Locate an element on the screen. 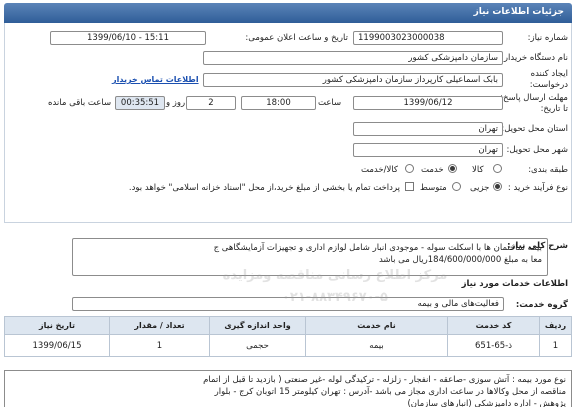  cell-need-date: 1399/06/15 is located at coordinates (57, 345).